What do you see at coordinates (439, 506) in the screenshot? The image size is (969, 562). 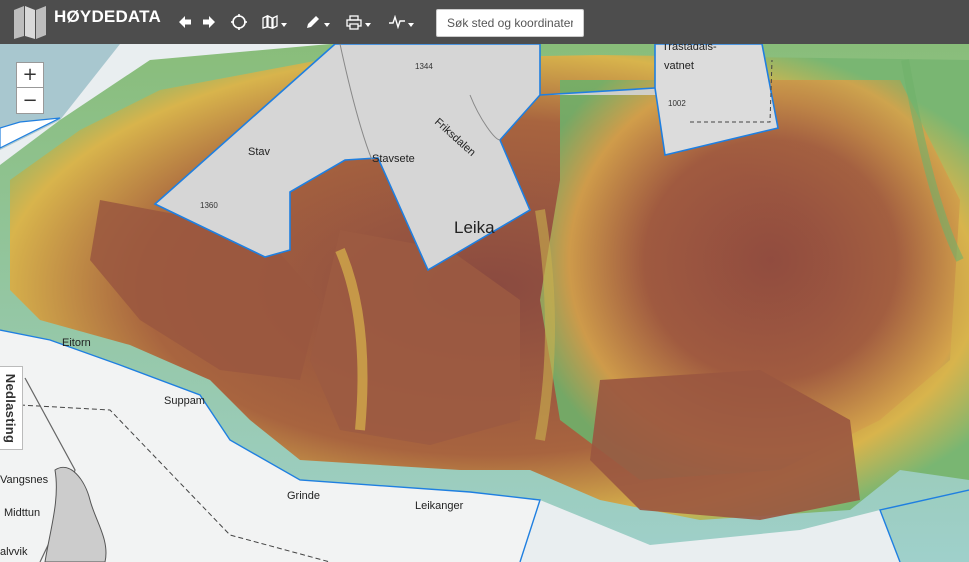 I see `map-label-leikanger: Leikanger` at bounding box center [439, 506].